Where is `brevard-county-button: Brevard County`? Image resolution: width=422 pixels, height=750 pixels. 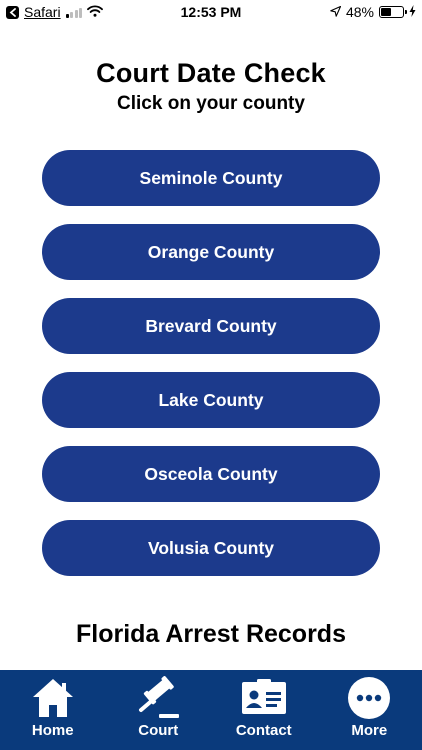 brevard-county-button: Brevard County is located at coordinates (211, 326).